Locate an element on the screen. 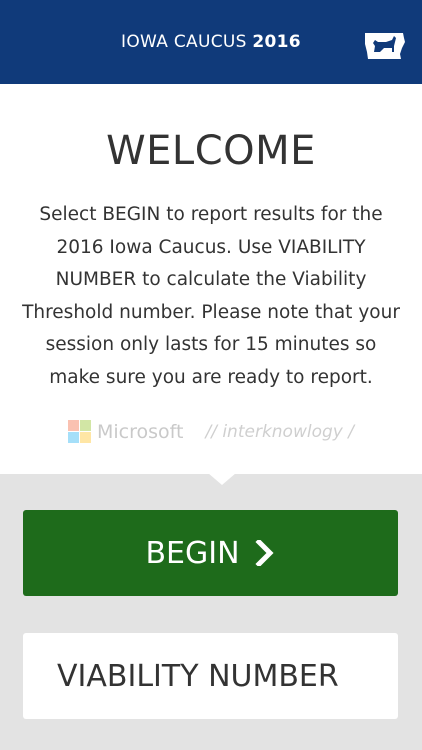 This screenshot has height=750, width=422. begin-button: BEGIN is located at coordinates (210, 553).